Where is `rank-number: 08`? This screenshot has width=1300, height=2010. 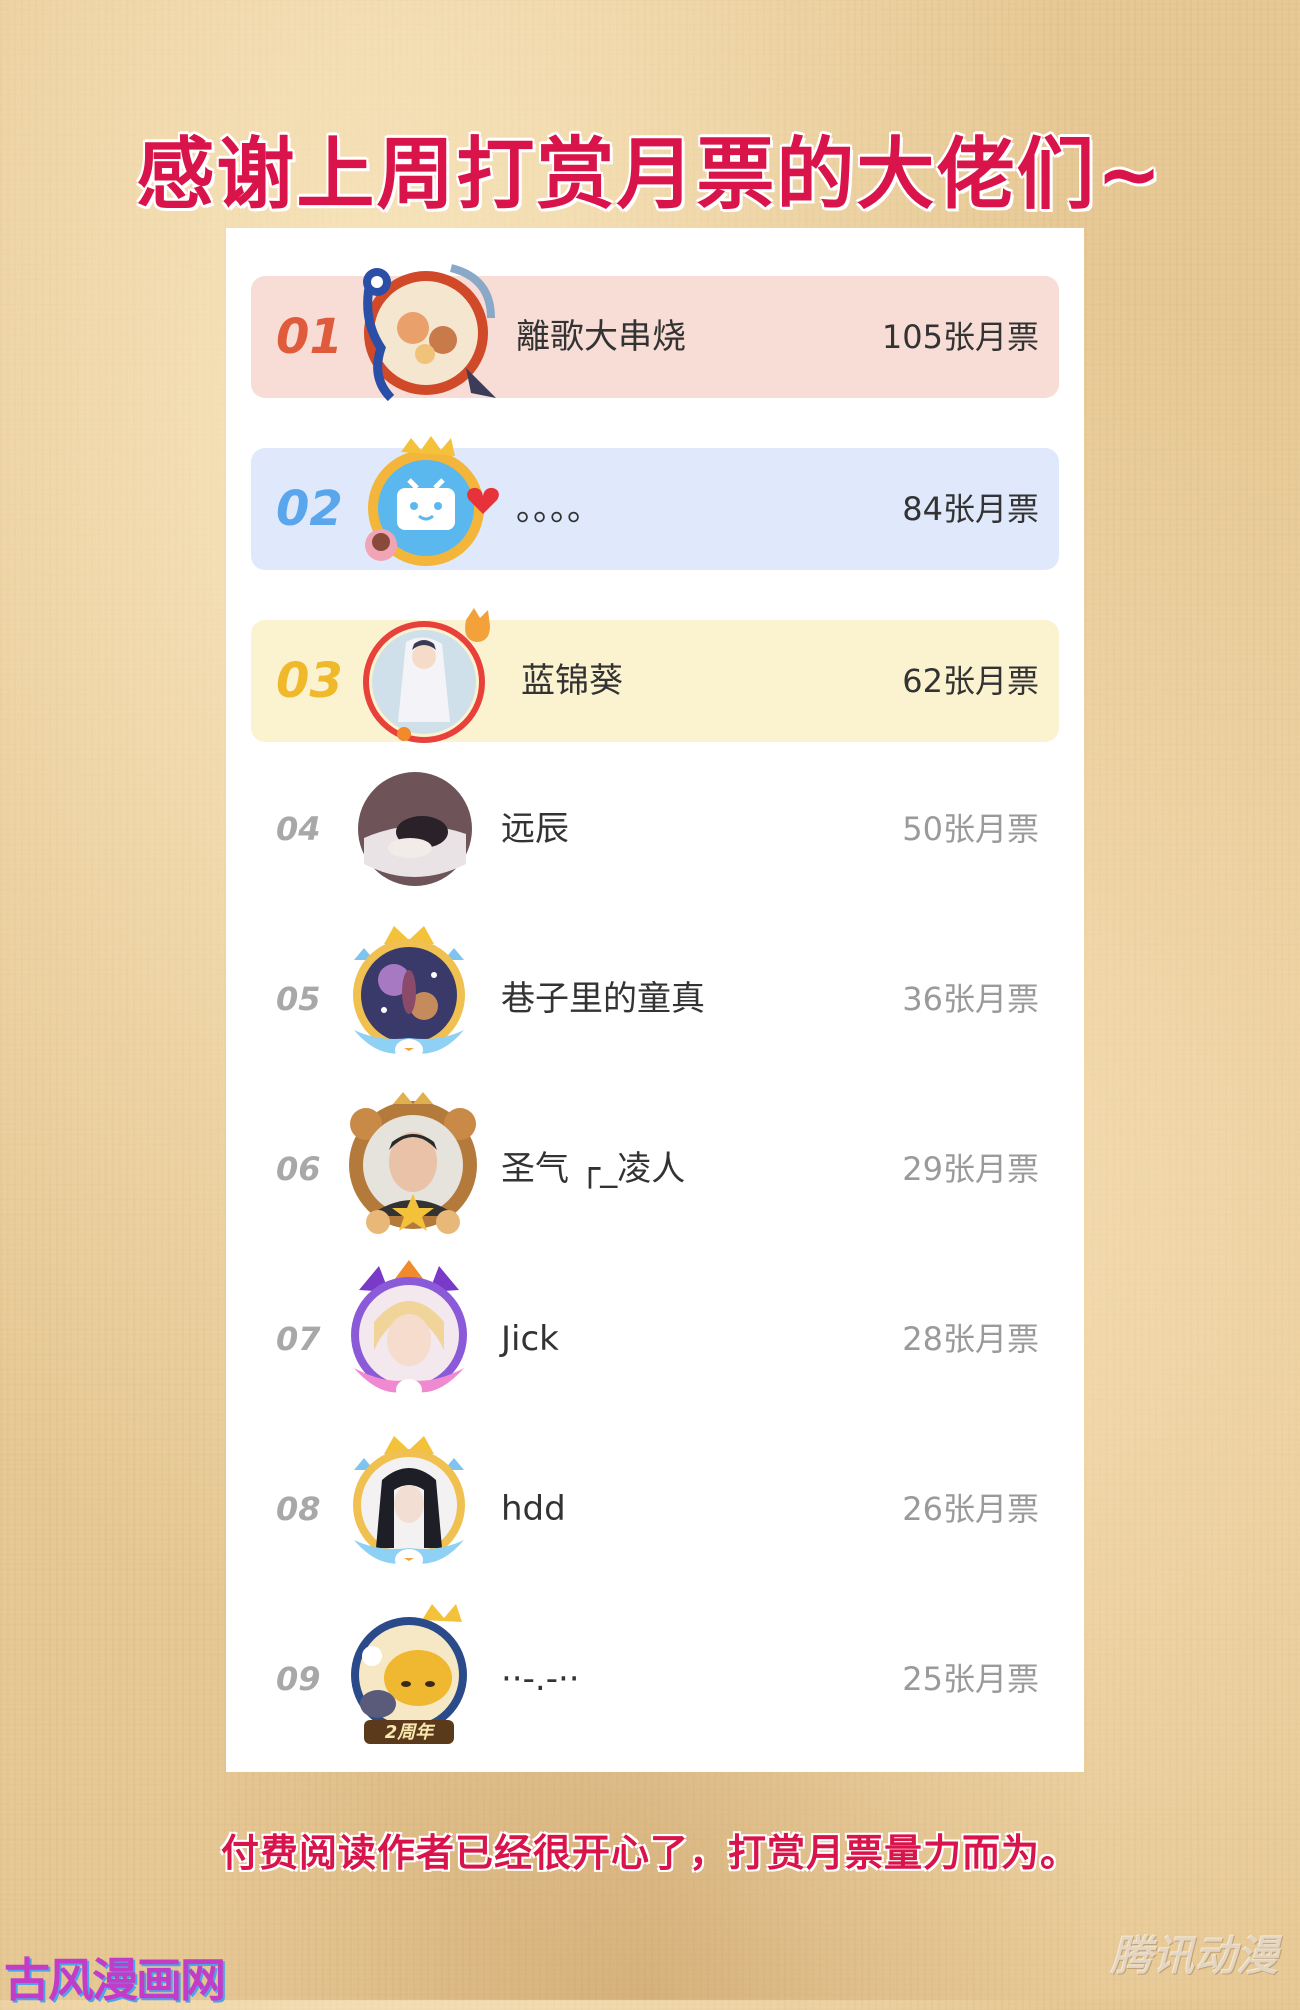 rank-number: 08 is located at coordinates (298, 1509).